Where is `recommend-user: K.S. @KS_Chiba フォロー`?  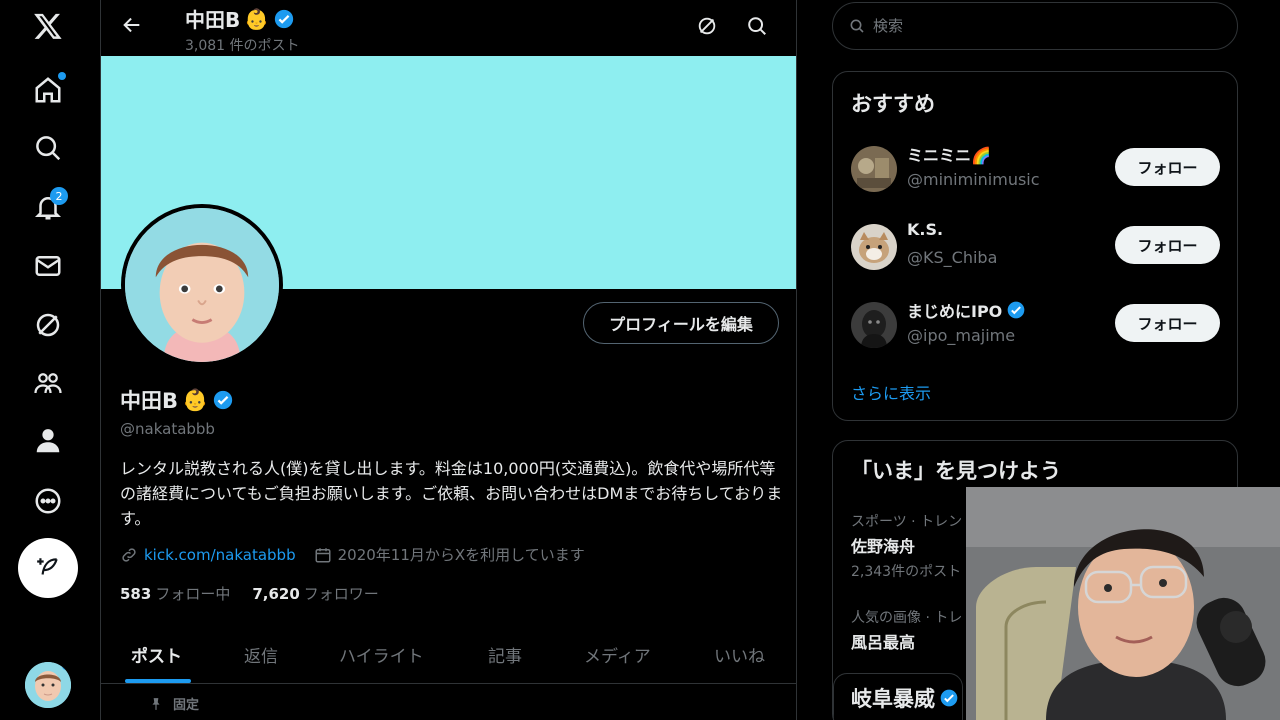 recommend-user: K.S. @KS_Chiba フォロー is located at coordinates (1036, 248).